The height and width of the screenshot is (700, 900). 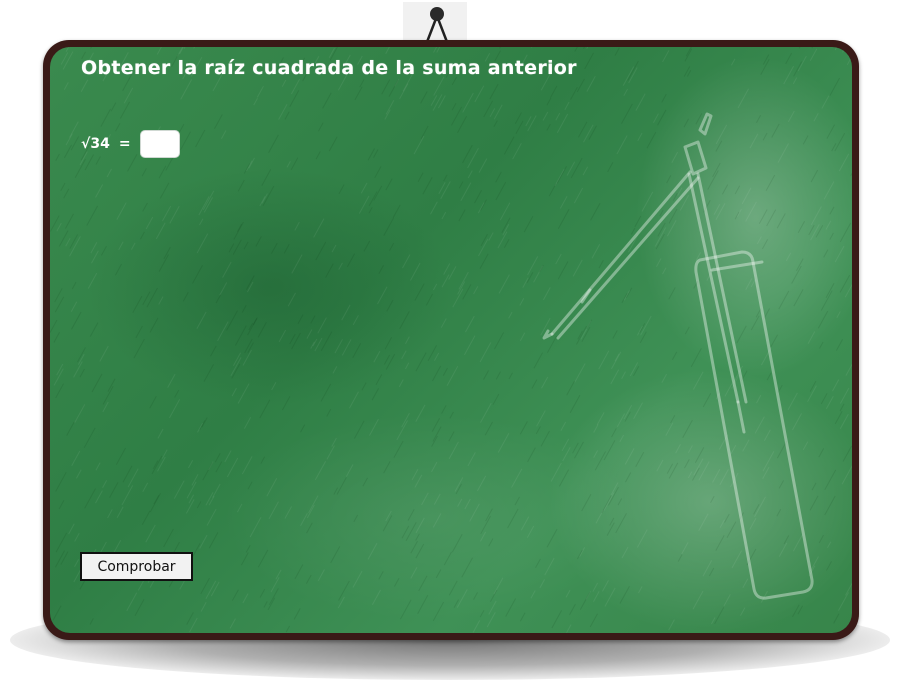 I want to click on equation-expression: √34, so click(x=95, y=144).